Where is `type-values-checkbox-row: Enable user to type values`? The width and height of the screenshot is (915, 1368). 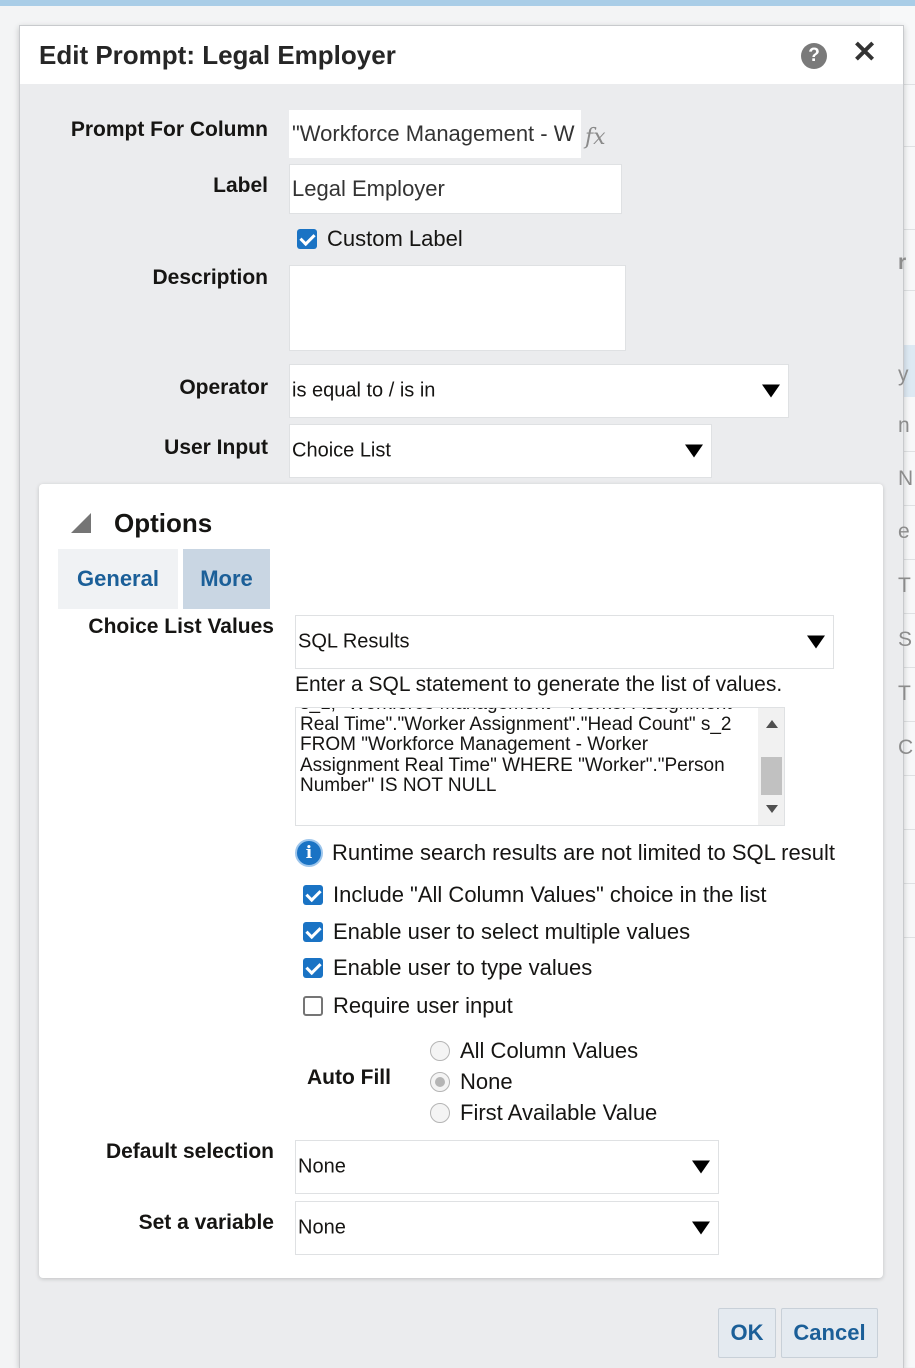
type-values-checkbox-row: Enable user to type values is located at coordinates (447, 968).